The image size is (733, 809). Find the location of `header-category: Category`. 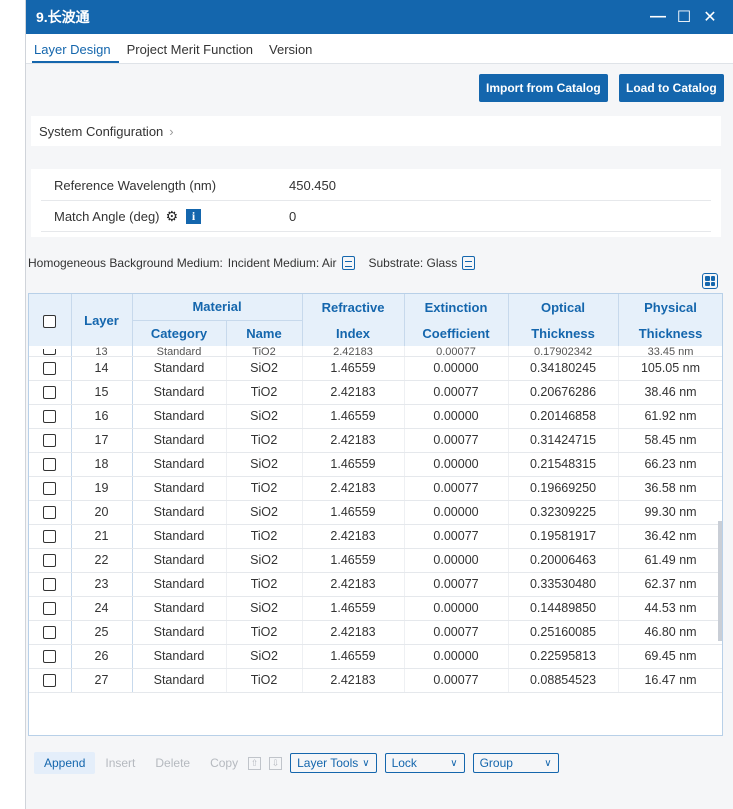

header-category: Category is located at coordinates (179, 332).